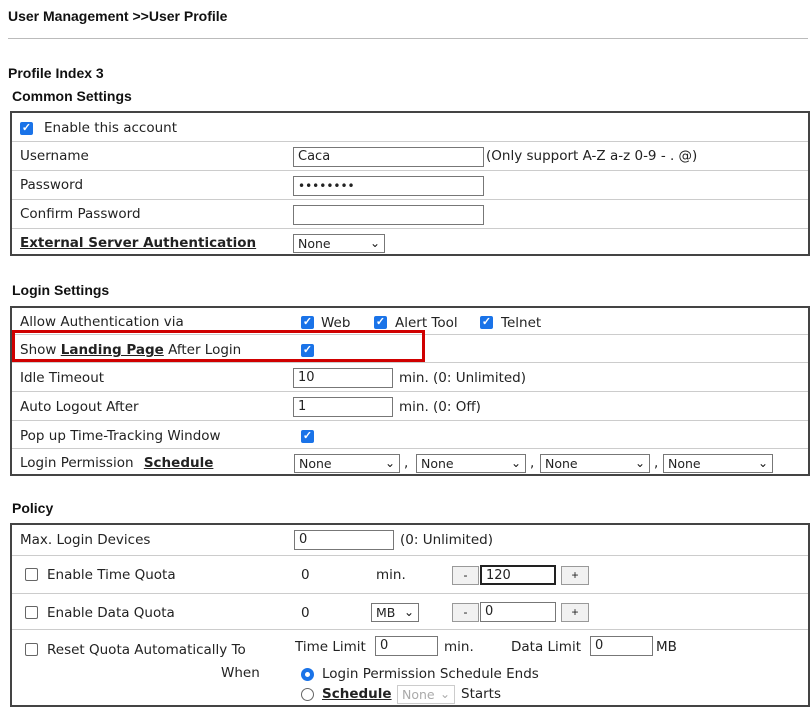 This screenshot has width=812, height=712. What do you see at coordinates (33, 508) in the screenshot?
I see `policy-title: Policy` at bounding box center [33, 508].